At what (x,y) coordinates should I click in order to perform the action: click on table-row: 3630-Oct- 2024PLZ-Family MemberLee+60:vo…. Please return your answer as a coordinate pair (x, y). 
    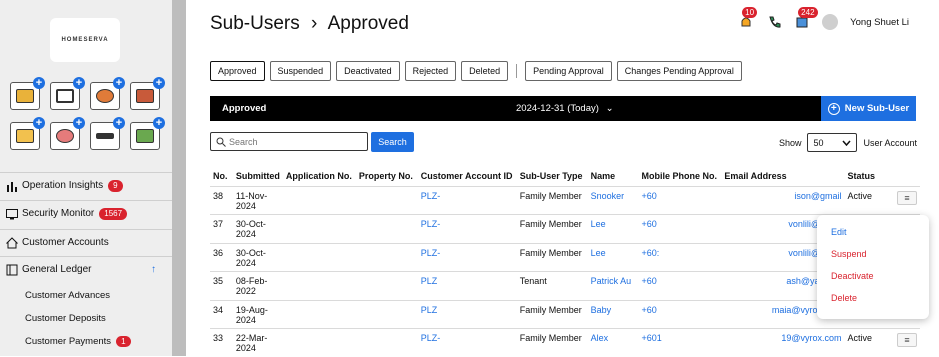
    Looking at the image, I should click on (565, 257).